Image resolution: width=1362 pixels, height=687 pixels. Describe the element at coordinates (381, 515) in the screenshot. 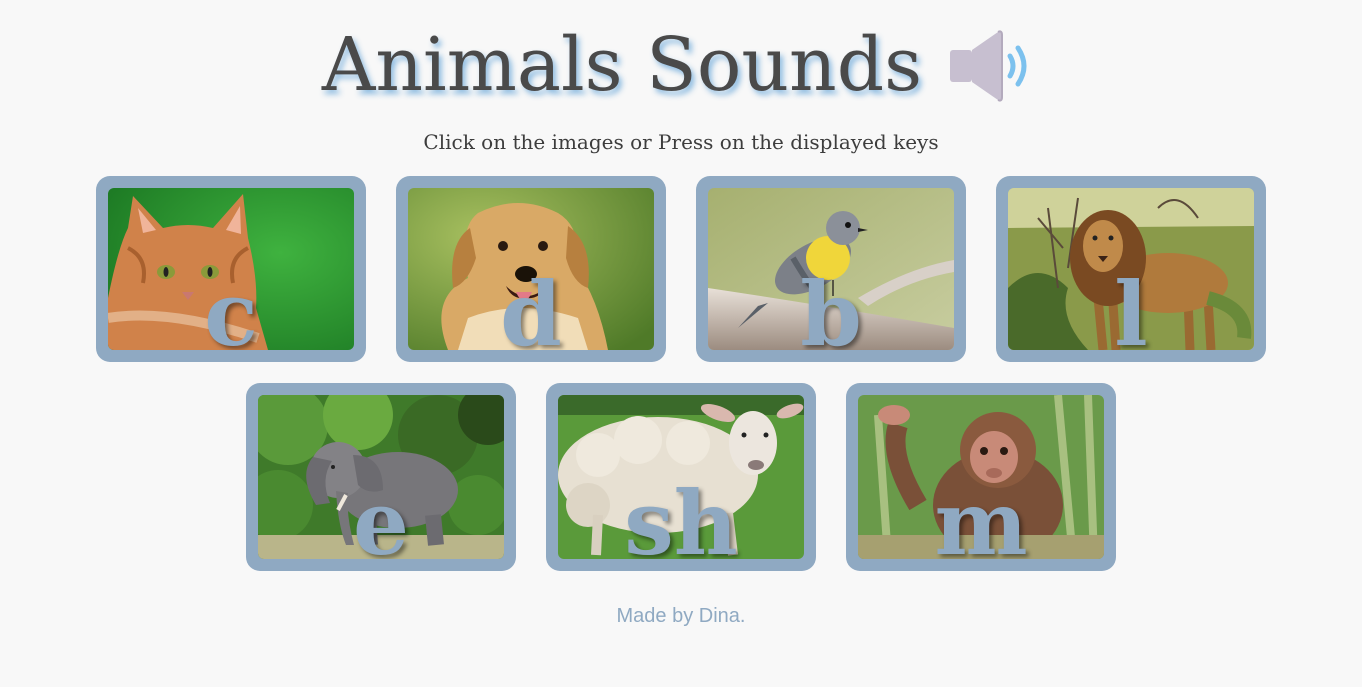

I see `key-label-elephant: e` at that location.